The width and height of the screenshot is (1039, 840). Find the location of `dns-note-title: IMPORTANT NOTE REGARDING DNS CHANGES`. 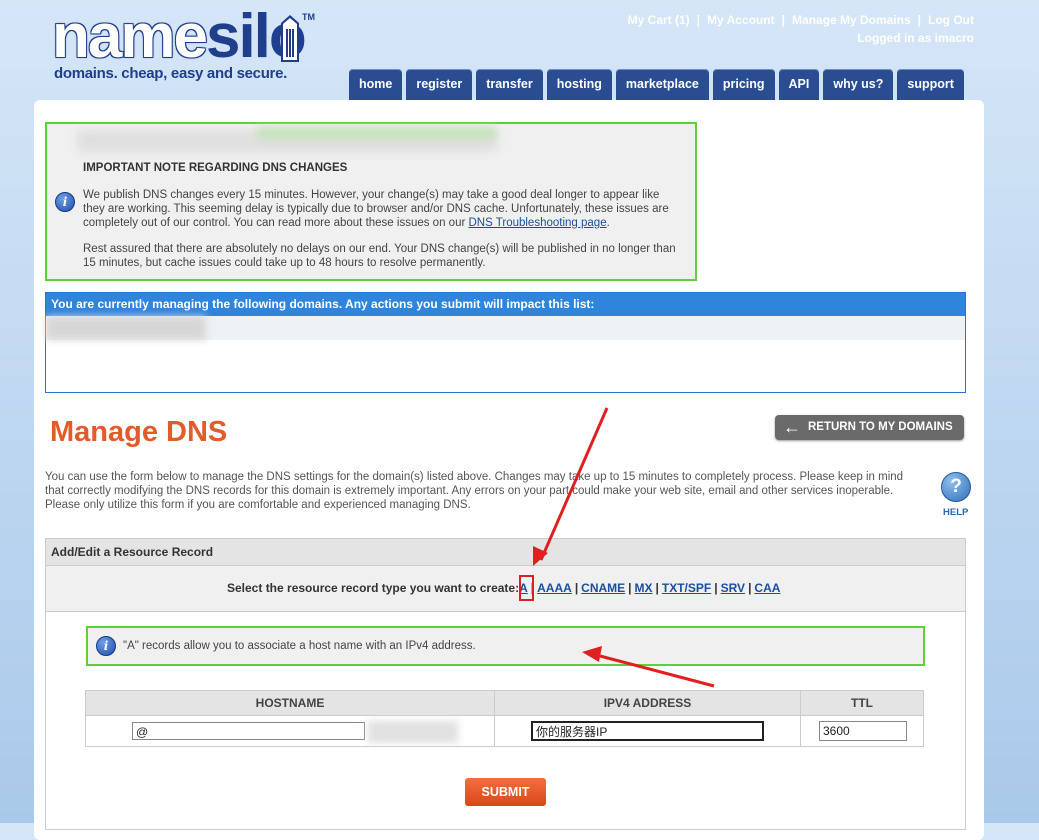

dns-note-title: IMPORTANT NOTE REGARDING DNS CHANGES is located at coordinates (215, 168).